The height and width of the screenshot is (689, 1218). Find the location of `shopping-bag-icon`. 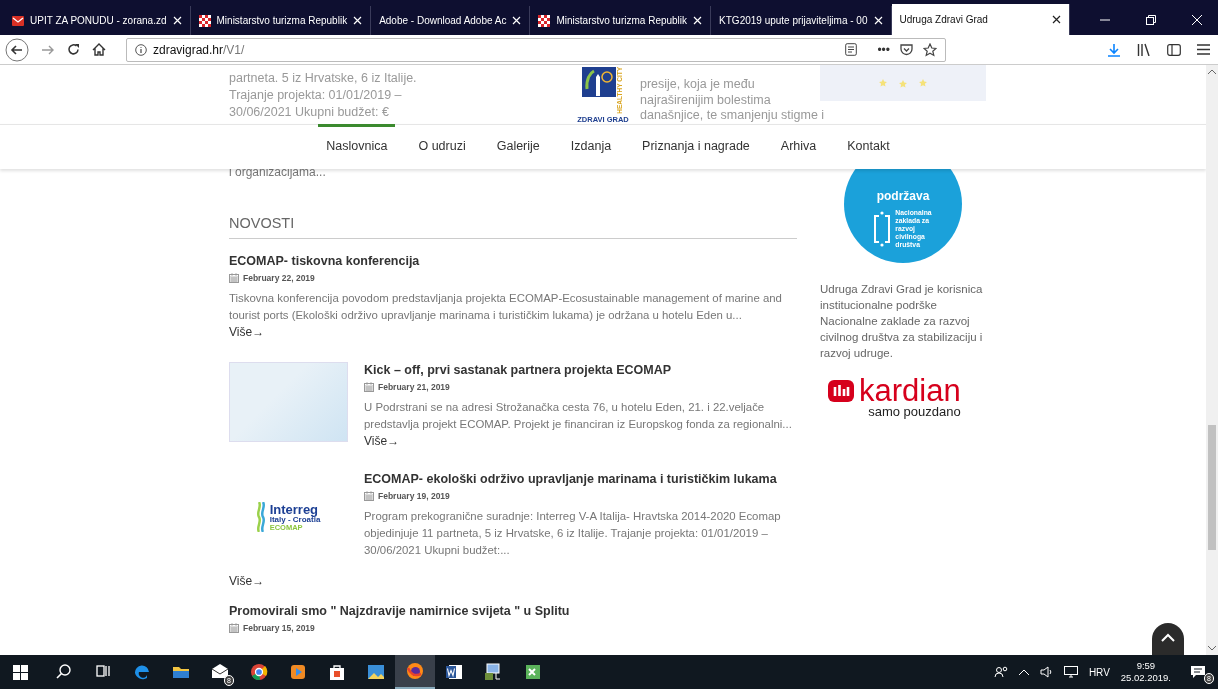

shopping-bag-icon is located at coordinates (337, 672).